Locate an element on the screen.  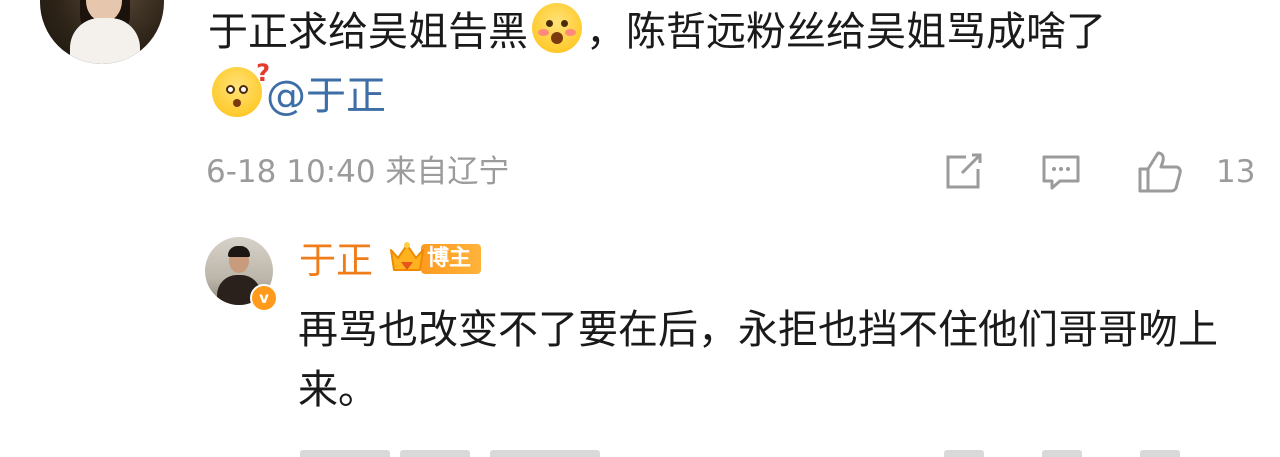
share-button is located at coordinates (963, 172).